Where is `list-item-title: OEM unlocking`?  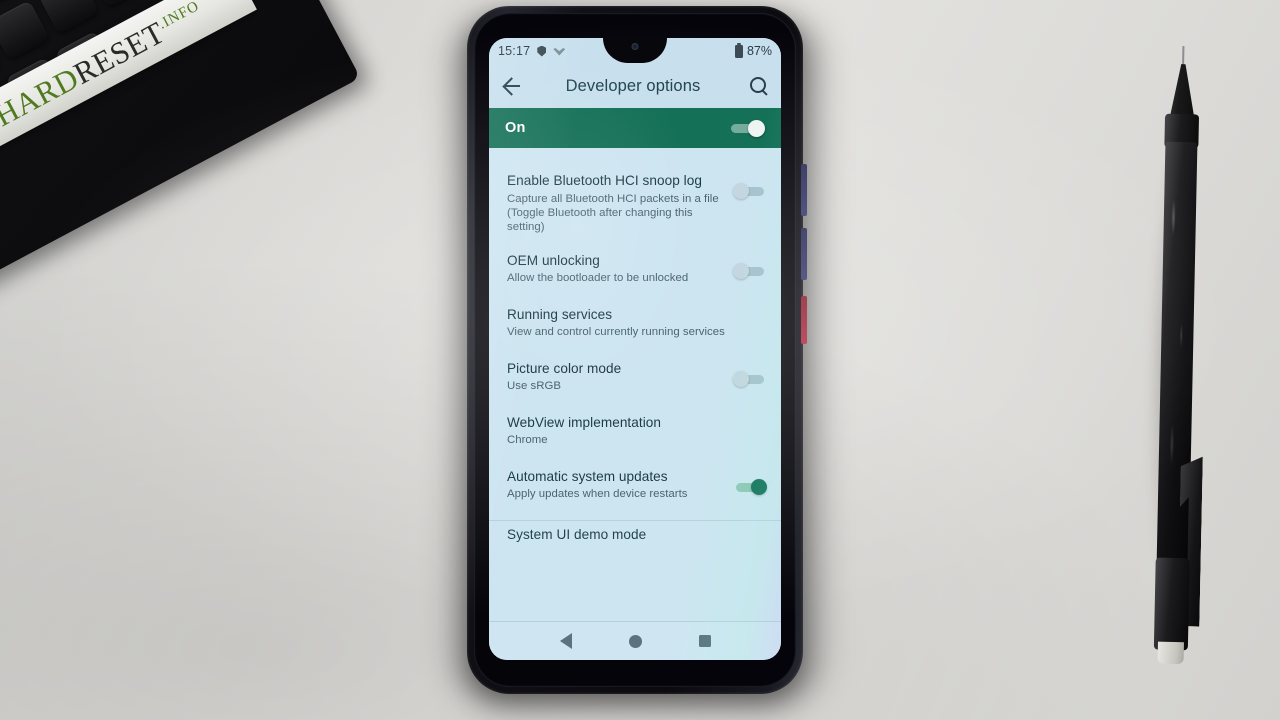 list-item-title: OEM unlocking is located at coordinates (553, 260).